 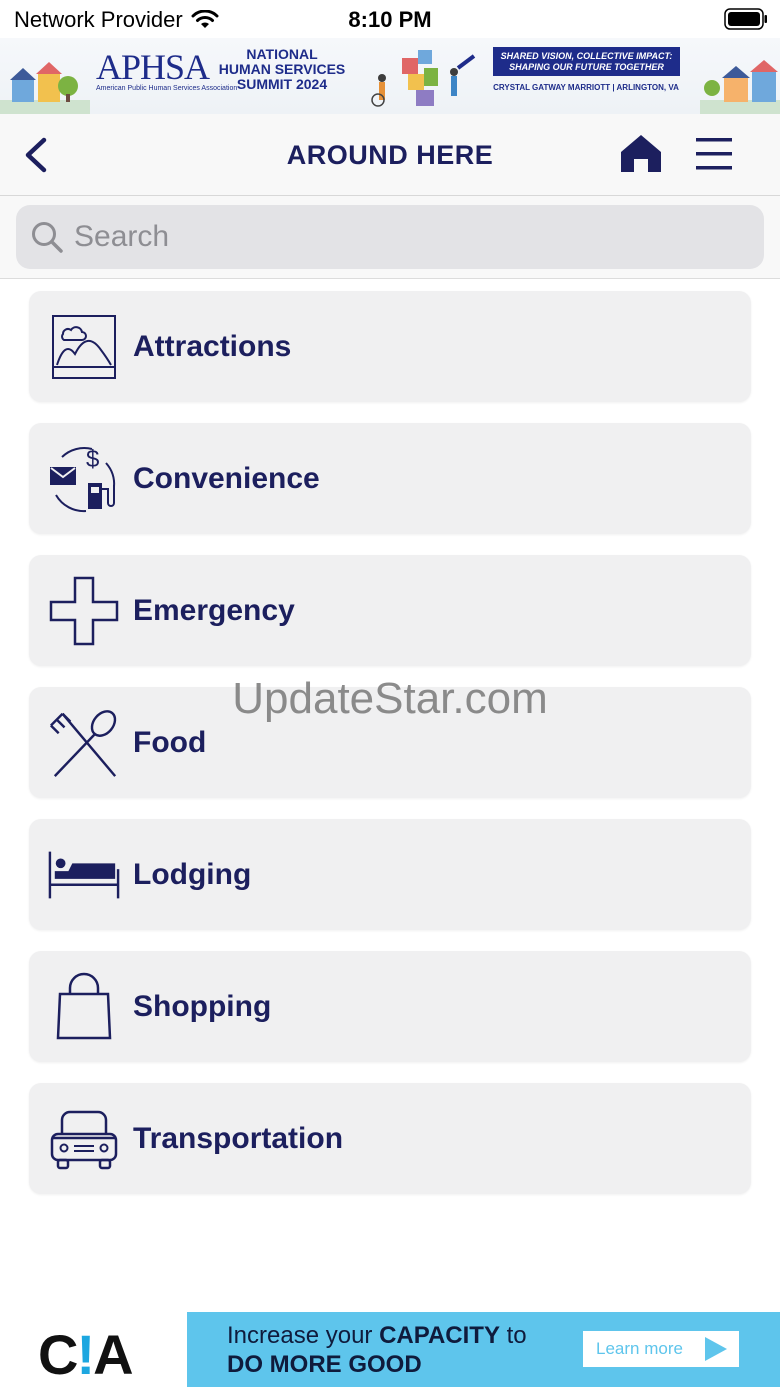 I want to click on category-transportation: Transportation, so click(x=390, y=1138).